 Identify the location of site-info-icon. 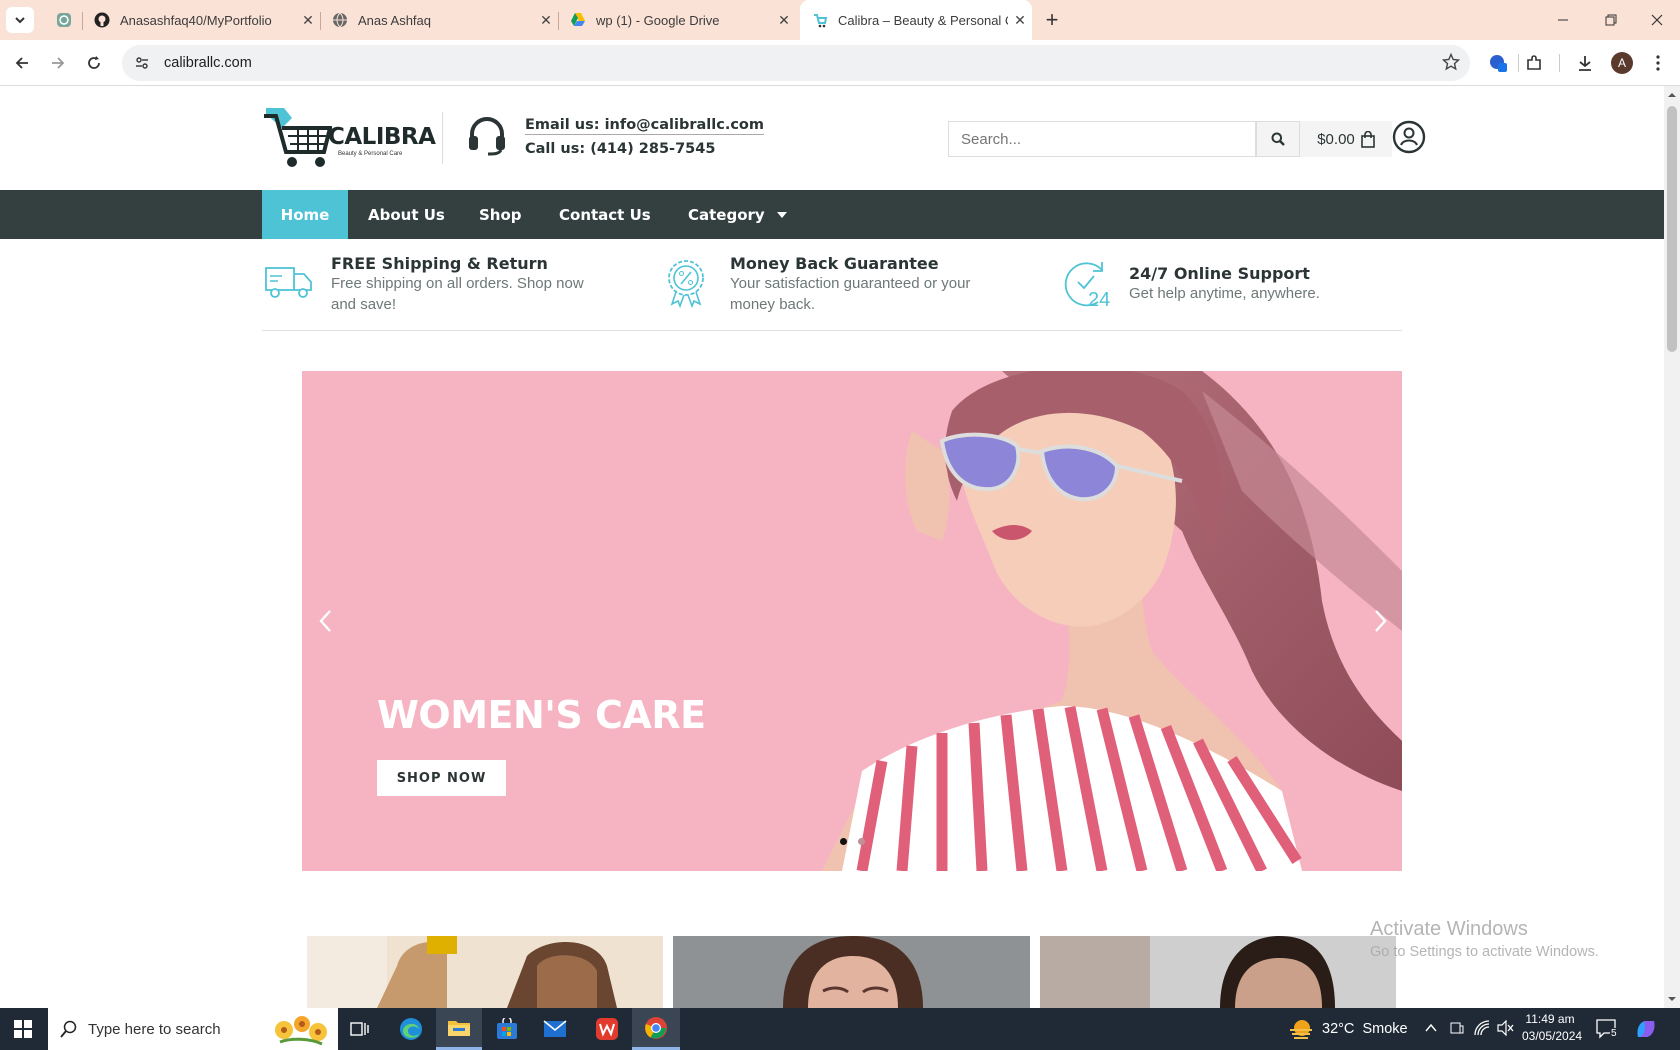
(142, 63).